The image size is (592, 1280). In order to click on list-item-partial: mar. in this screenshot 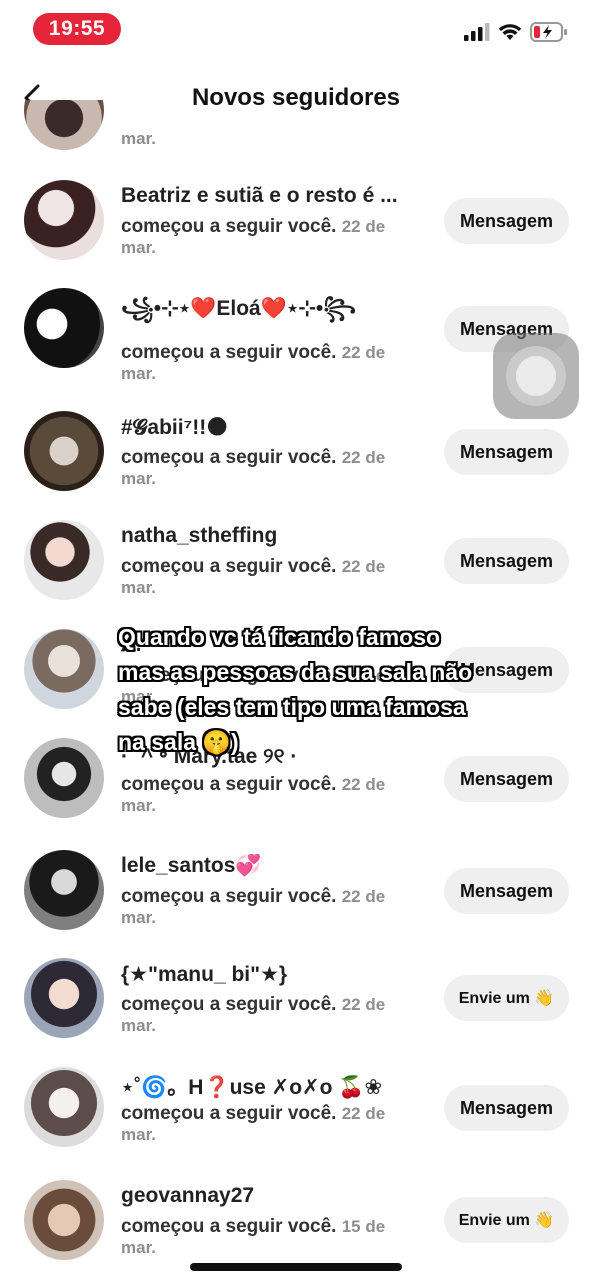, I will do `click(296, 125)`.